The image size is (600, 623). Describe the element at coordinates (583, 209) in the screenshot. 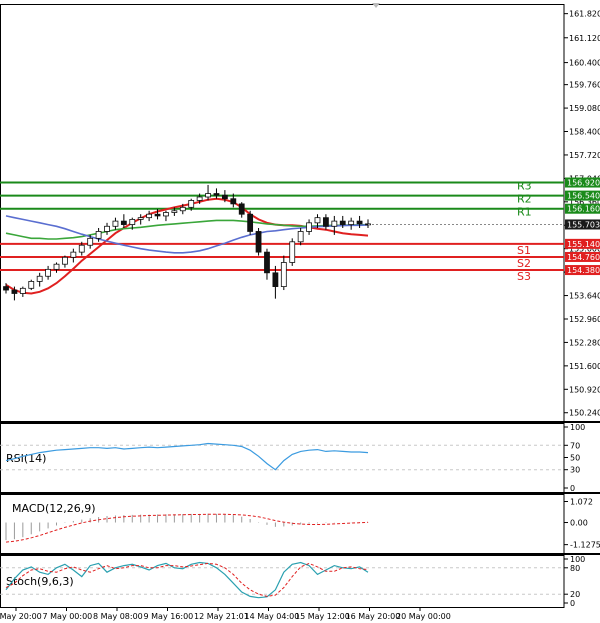

I see `pivot-price-value: 156.160` at that location.